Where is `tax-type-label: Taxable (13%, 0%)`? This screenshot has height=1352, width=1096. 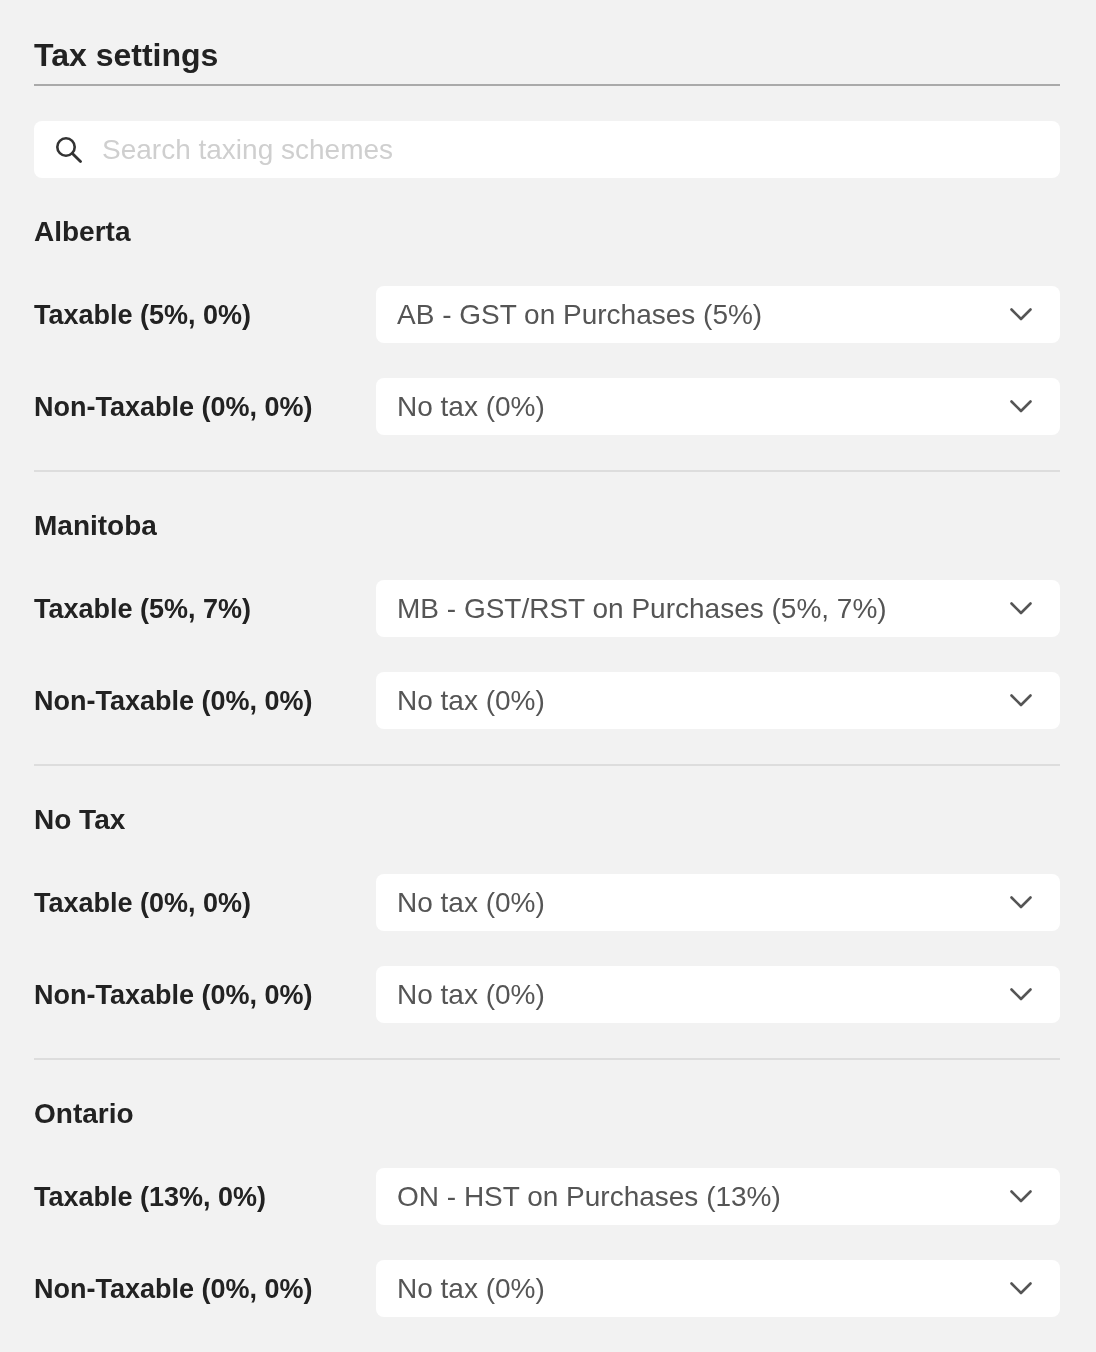 tax-type-label: Taxable (13%, 0%) is located at coordinates (150, 1197).